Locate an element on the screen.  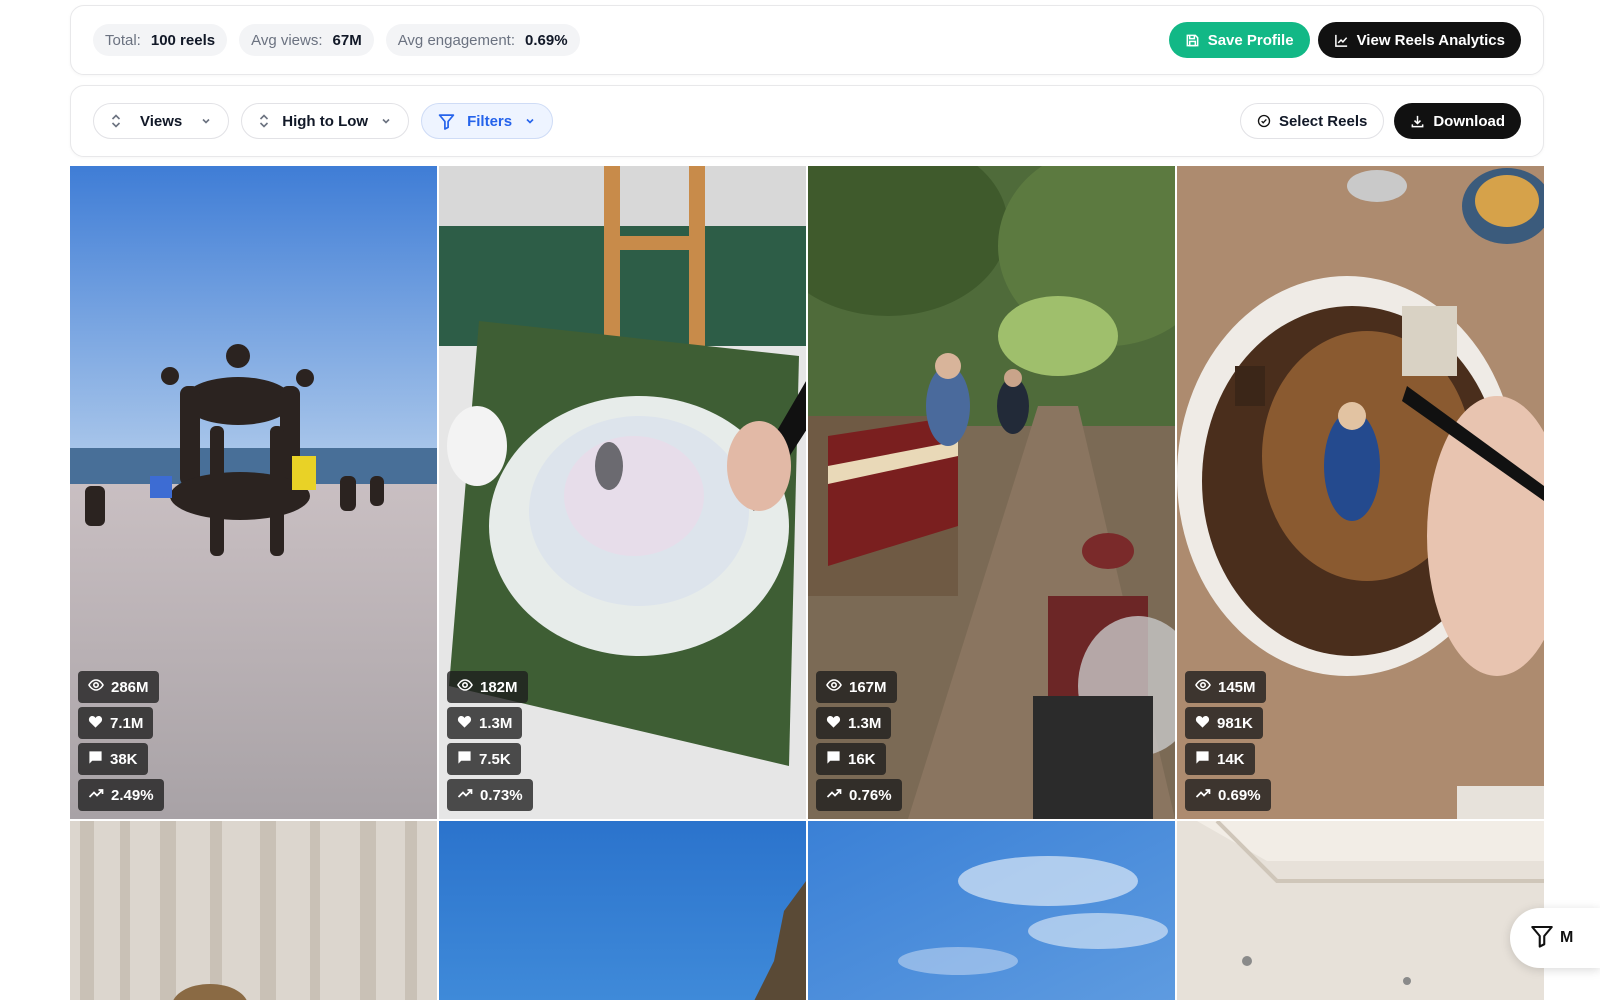
comments-badge: 16K is located at coordinates (851, 759).